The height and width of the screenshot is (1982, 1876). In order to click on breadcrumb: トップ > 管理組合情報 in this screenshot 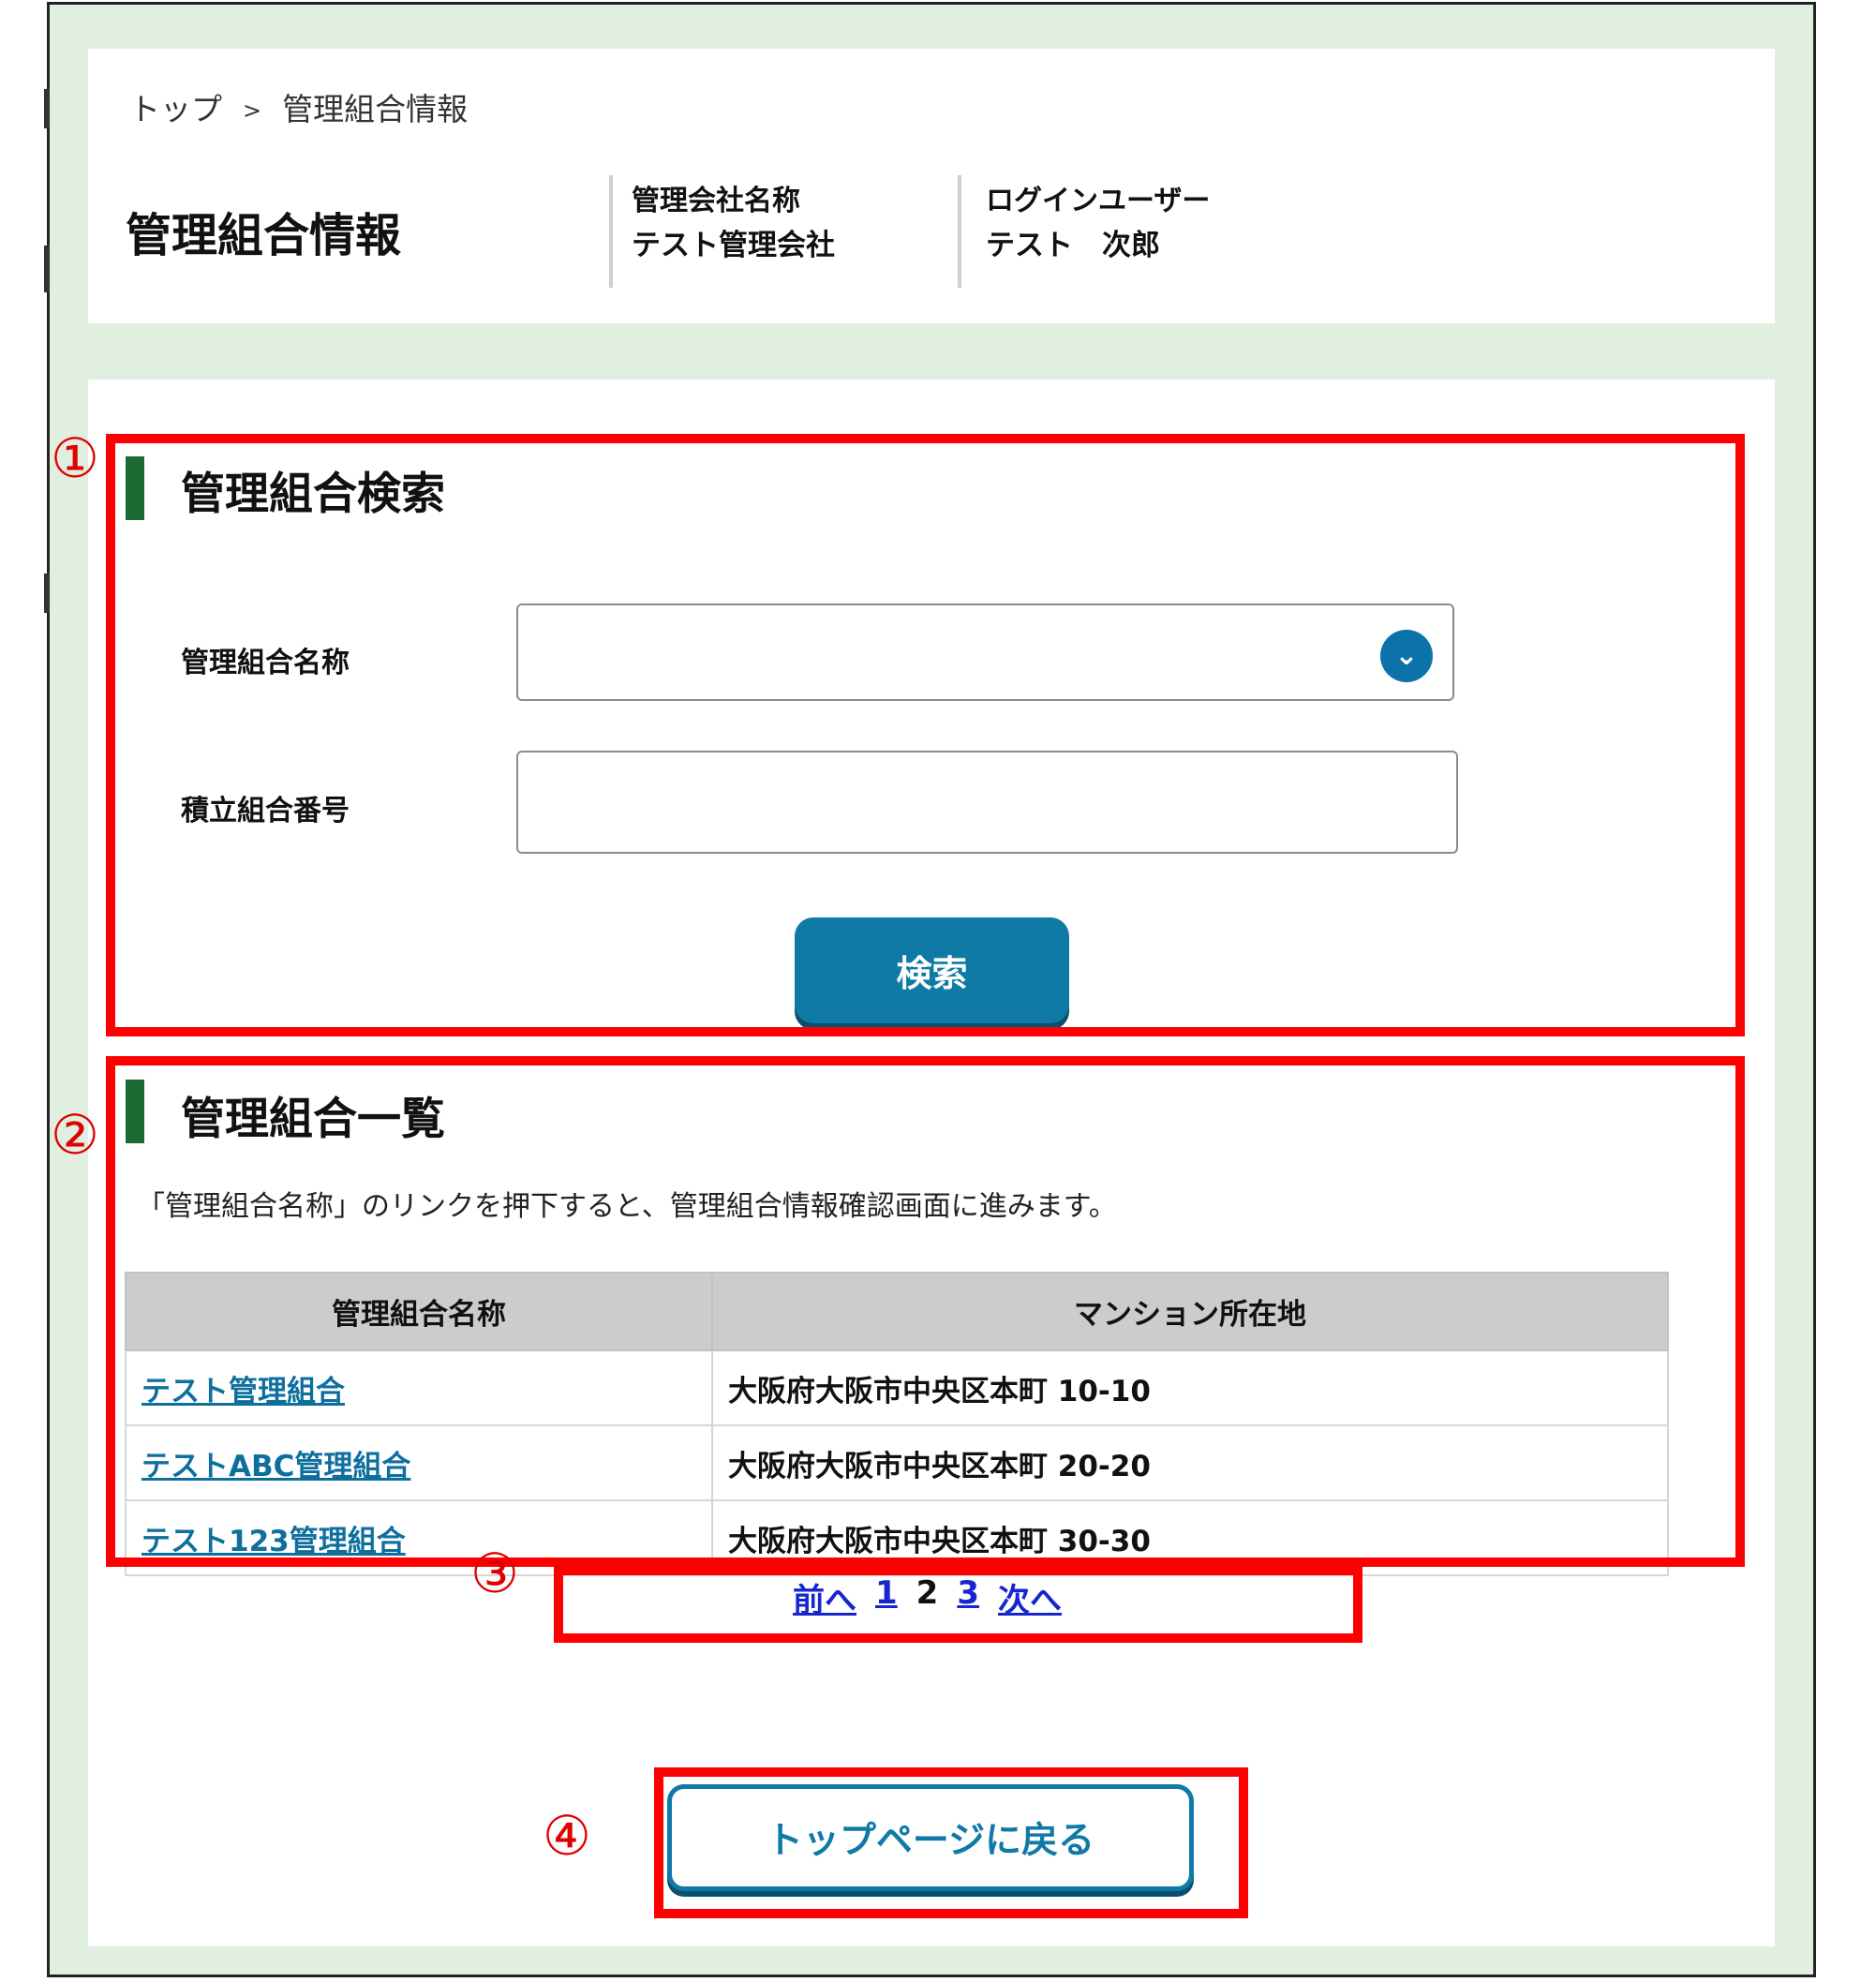, I will do `click(298, 107)`.